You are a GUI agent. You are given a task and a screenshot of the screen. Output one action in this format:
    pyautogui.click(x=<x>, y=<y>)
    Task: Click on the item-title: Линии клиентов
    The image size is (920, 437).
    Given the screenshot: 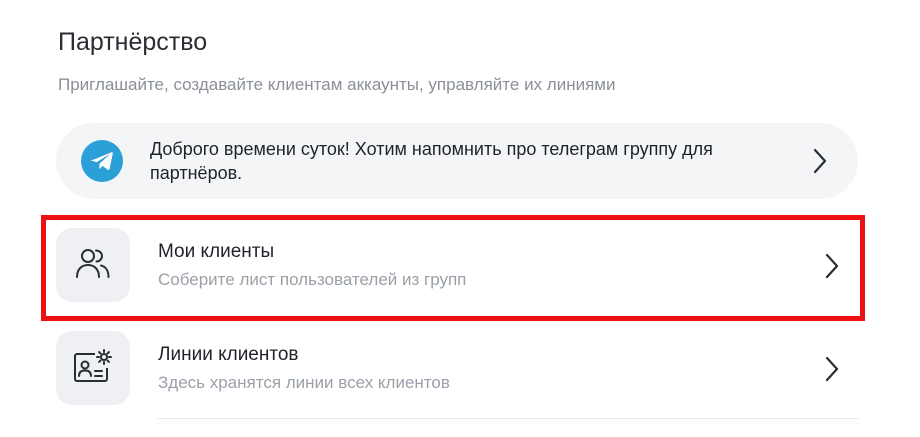 What is the action you would take?
    pyautogui.click(x=228, y=354)
    